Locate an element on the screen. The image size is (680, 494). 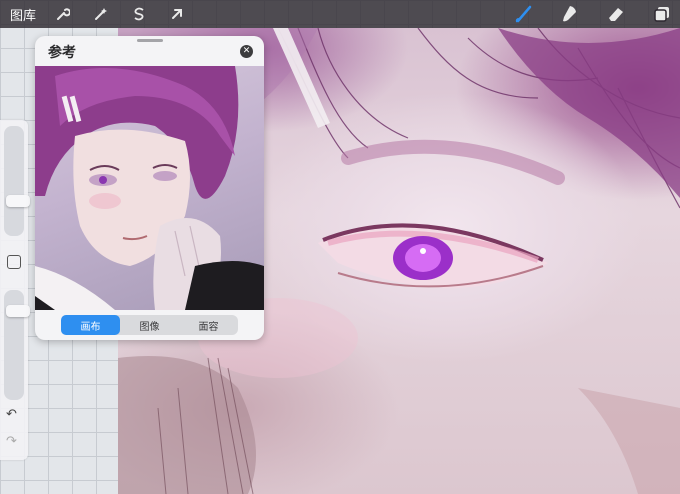
tab-image: 图像 is located at coordinates (149, 325).